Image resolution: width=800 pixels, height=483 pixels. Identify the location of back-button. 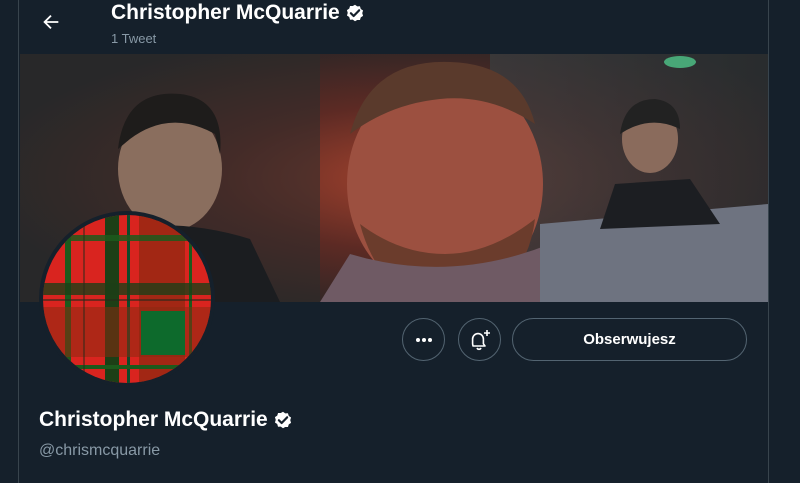
(51, 22).